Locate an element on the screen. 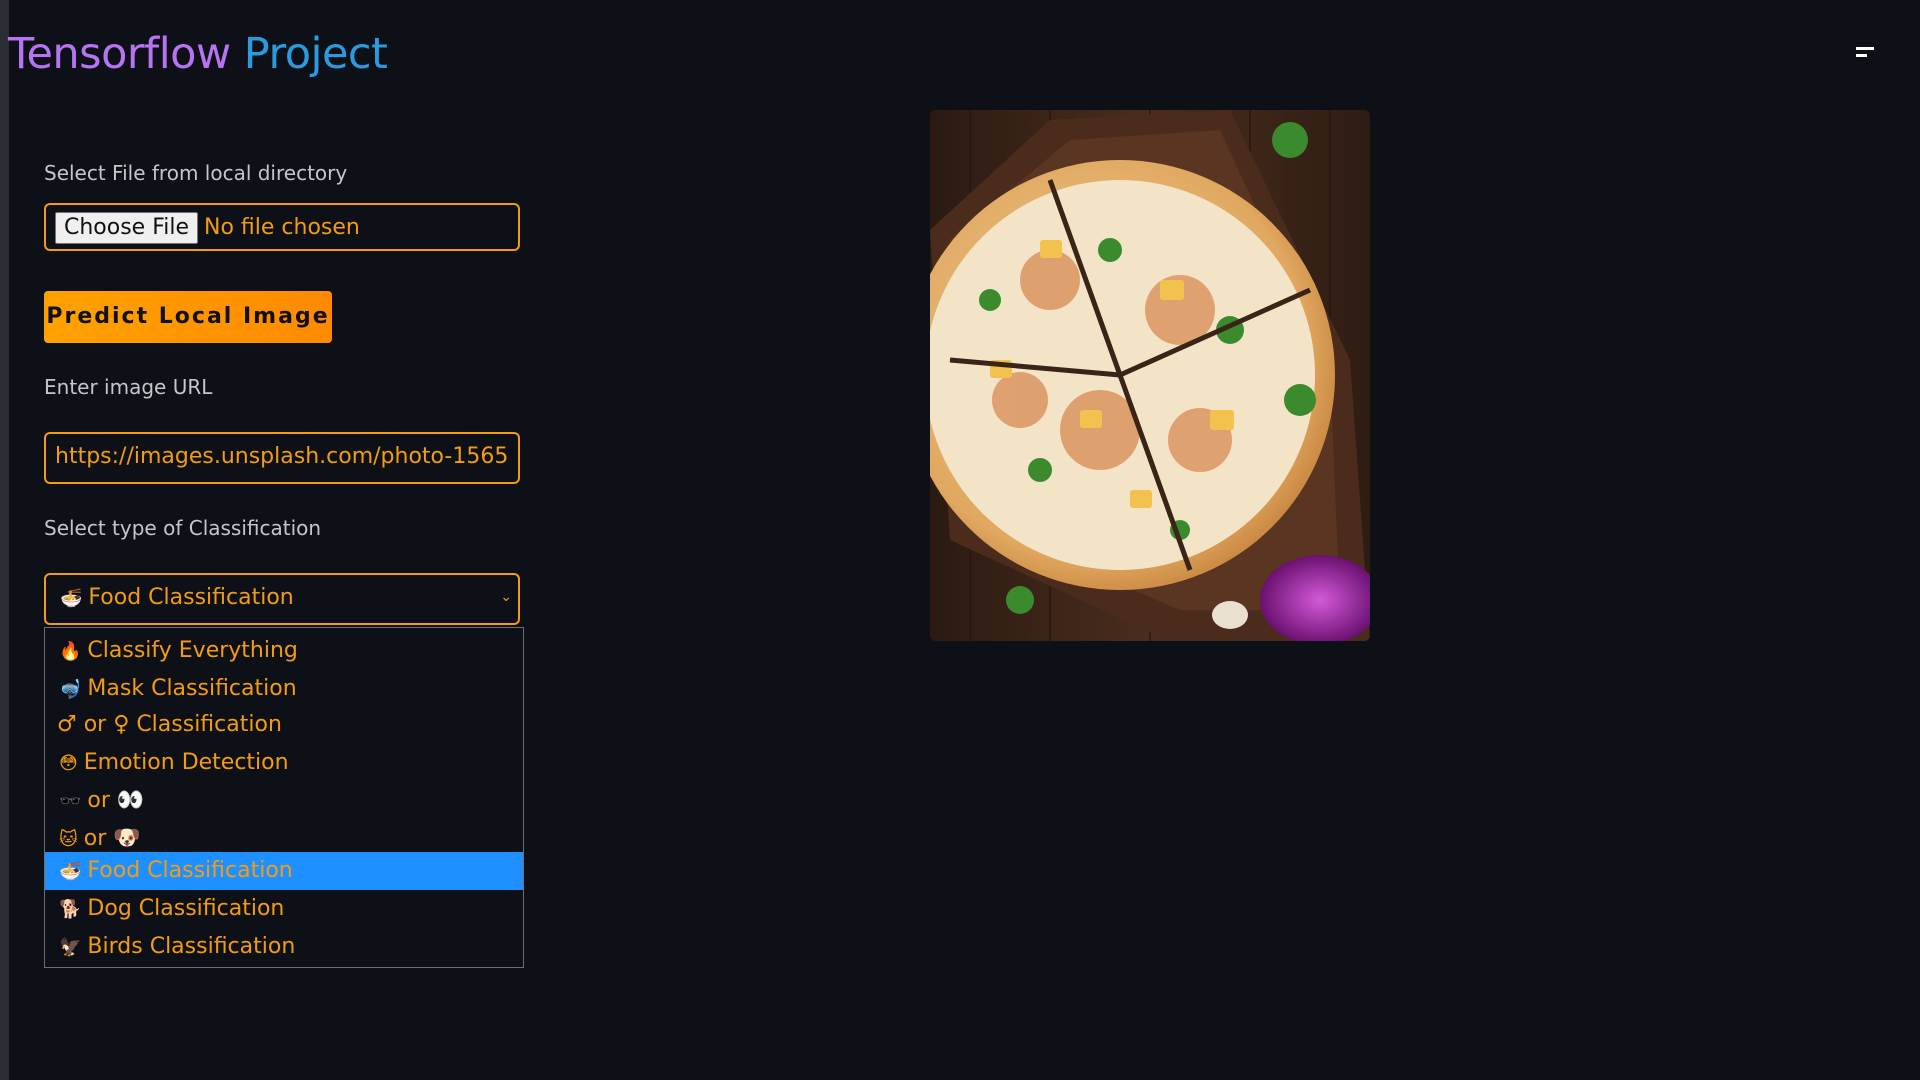 This screenshot has height=1080, width=1920. option-label: Mask Classification is located at coordinates (192, 688).